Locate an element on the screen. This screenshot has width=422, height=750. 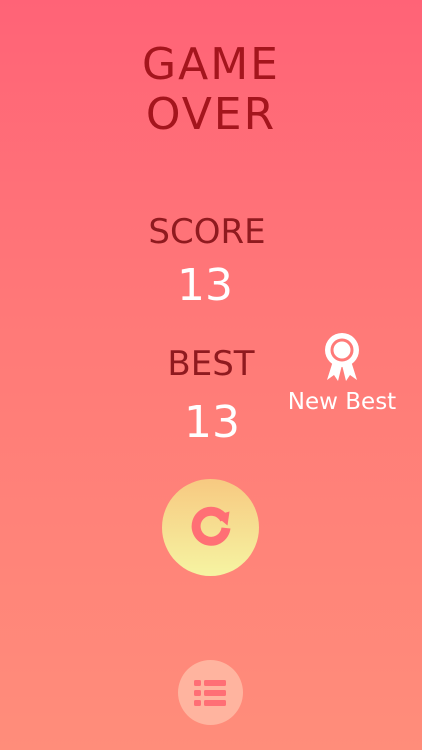
replay-icon is located at coordinates (210, 526).